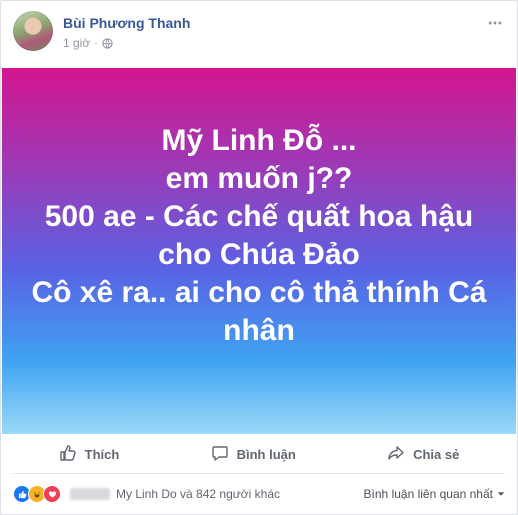  Describe the element at coordinates (33, 31) in the screenshot. I see `author-avatar` at that location.